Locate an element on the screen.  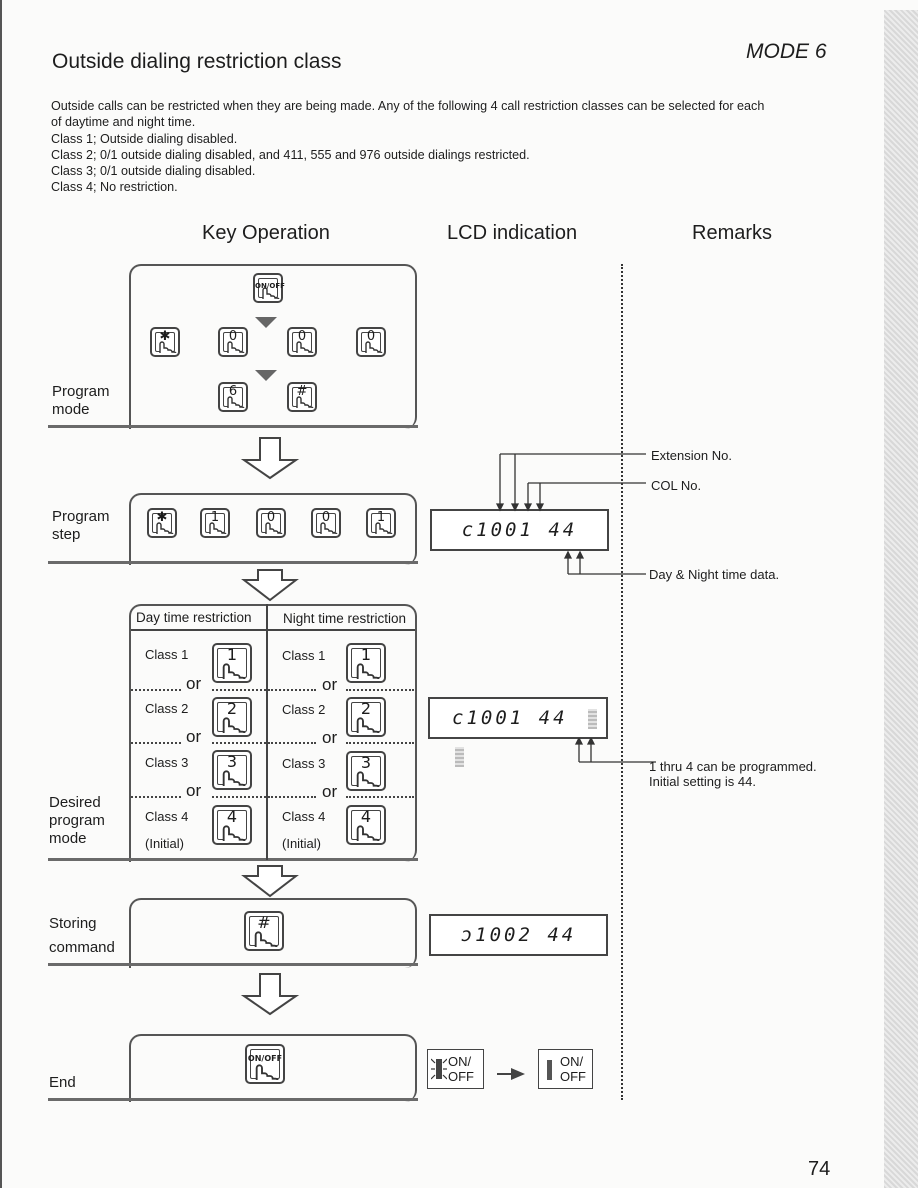
onoff-indicator-blinking: ON/ OFF is located at coordinates (455, 1069).